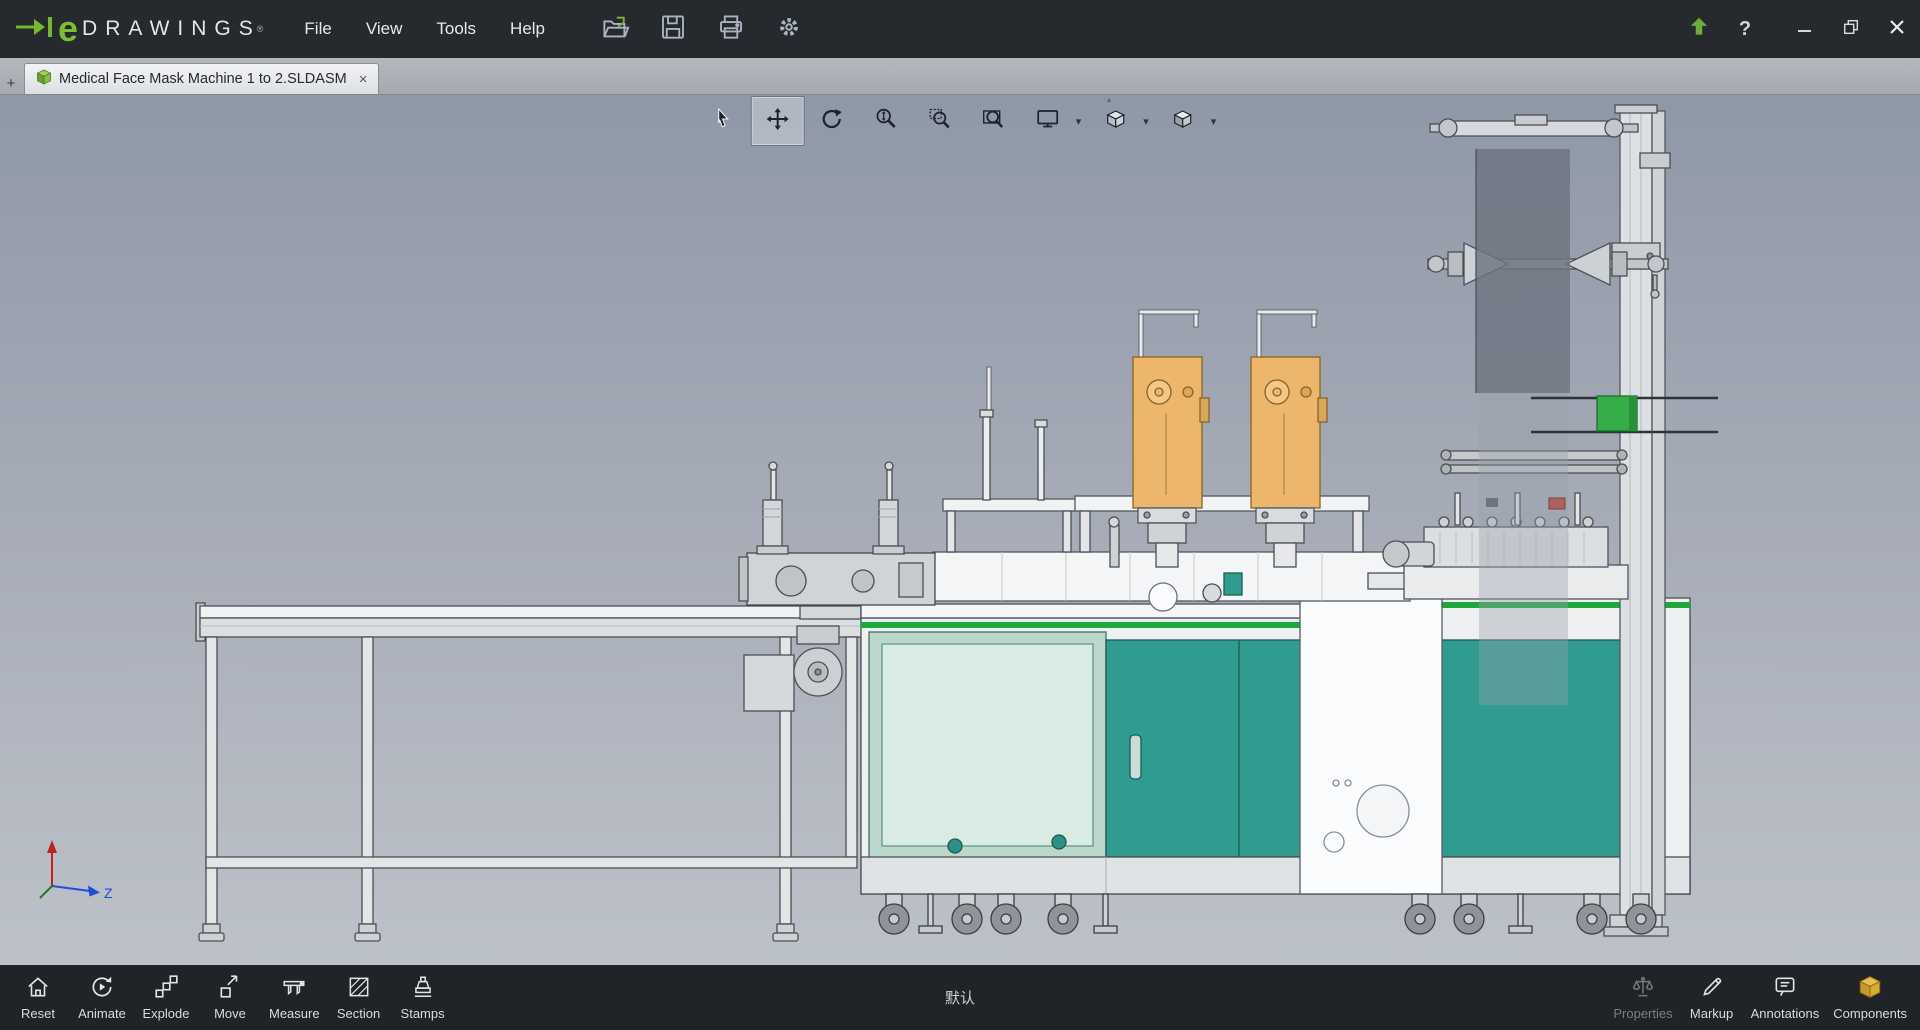 The width and height of the screenshot is (1920, 1030). What do you see at coordinates (294, 1013) in the screenshot?
I see `measure-label: Measure` at bounding box center [294, 1013].